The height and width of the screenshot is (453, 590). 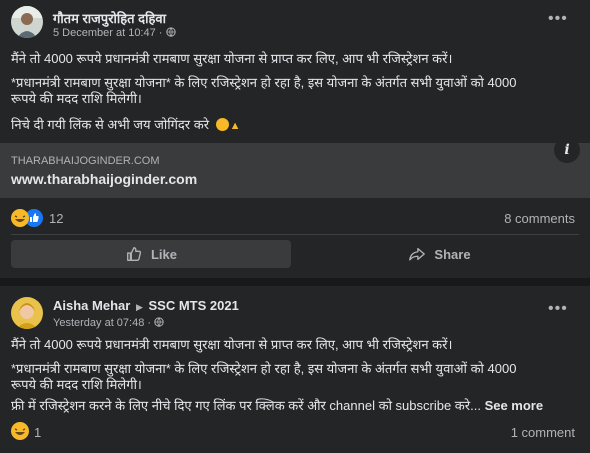 What do you see at coordinates (163, 254) in the screenshot?
I see `like-label: Like` at bounding box center [163, 254].